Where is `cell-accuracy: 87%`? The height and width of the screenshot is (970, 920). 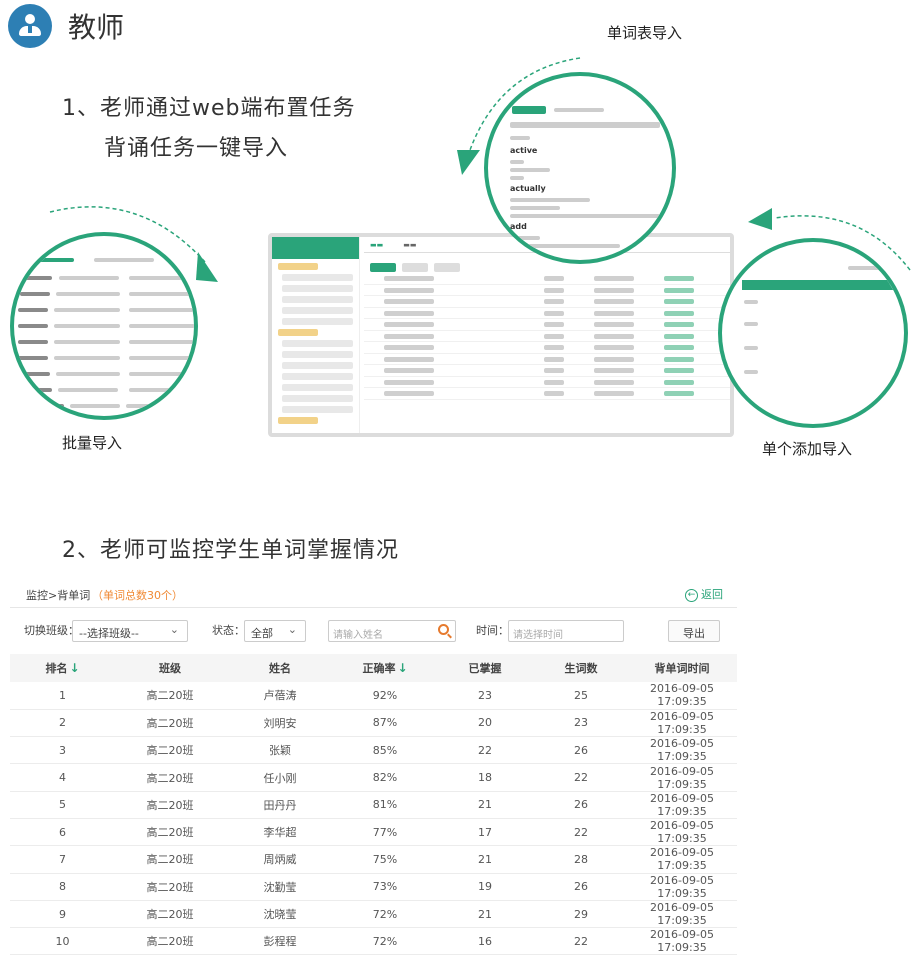 cell-accuracy: 87% is located at coordinates (385, 723).